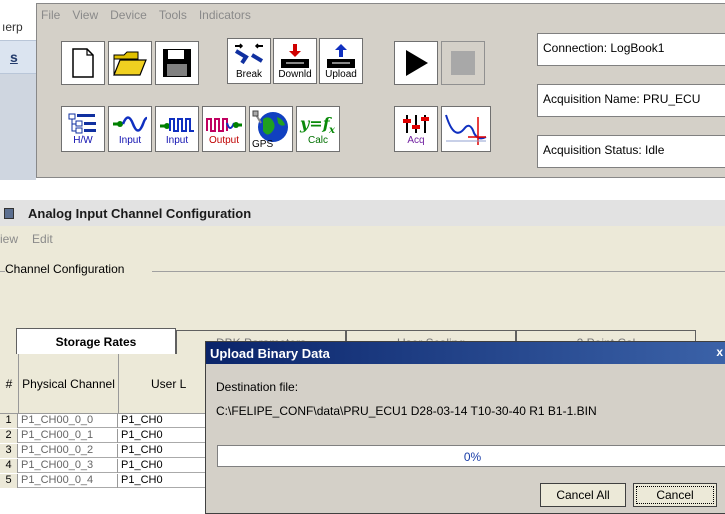 The image size is (725, 514). What do you see at coordinates (26, 239) in the screenshot?
I see `channel-config-menubar: iew Edit` at bounding box center [26, 239].